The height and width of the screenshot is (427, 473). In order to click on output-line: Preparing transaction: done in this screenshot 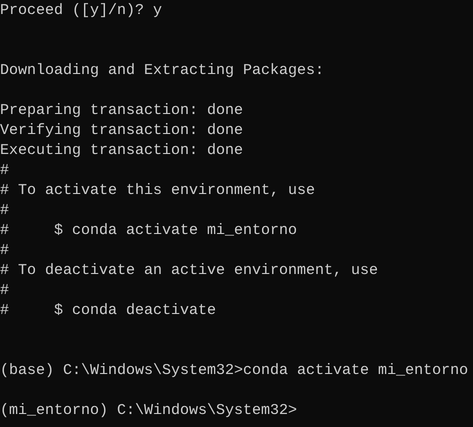, I will do `click(122, 111)`.